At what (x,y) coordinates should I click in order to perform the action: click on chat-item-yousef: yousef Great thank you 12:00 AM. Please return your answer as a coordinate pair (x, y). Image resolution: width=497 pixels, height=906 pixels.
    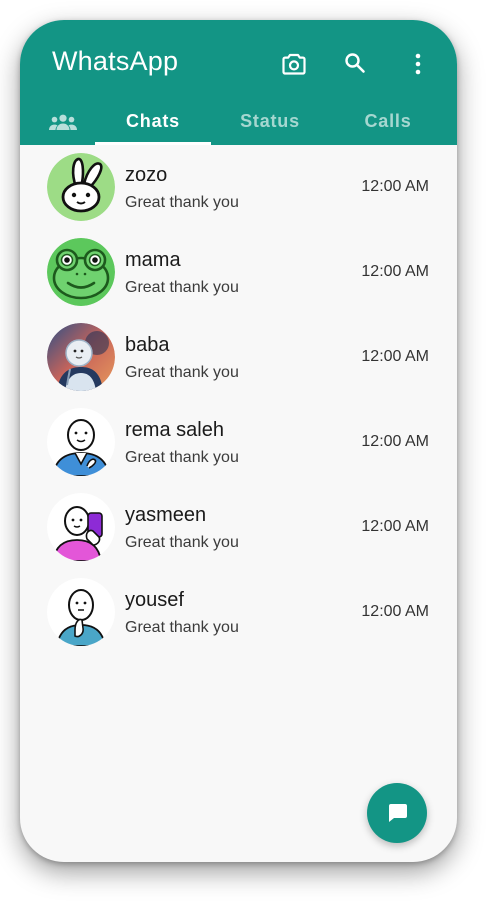
    Looking at the image, I should click on (238, 612).